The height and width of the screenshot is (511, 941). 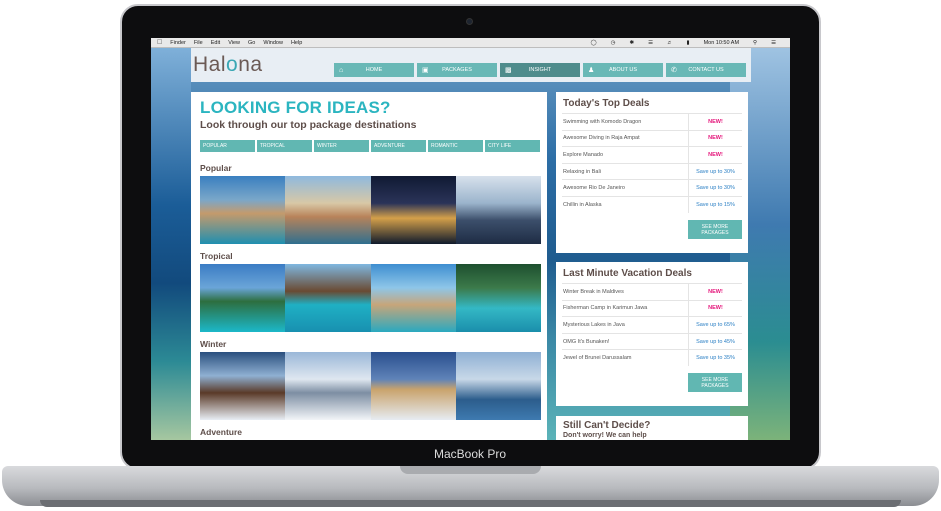 I want to click on deal-name: Explore Manado, so click(x=583, y=154).